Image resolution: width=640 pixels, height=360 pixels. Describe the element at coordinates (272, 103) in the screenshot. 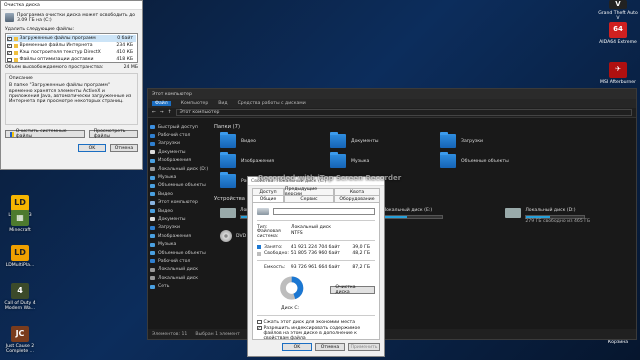

I see `ribbon-tab-drive-tools: Средства работы с дисками` at that location.